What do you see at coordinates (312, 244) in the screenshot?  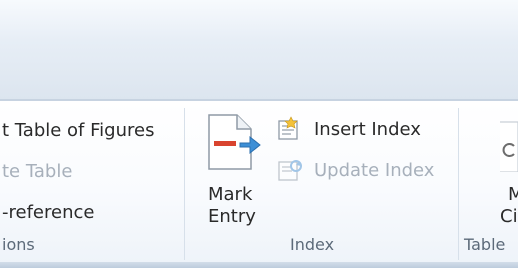 I see `index-group-label: Index` at bounding box center [312, 244].